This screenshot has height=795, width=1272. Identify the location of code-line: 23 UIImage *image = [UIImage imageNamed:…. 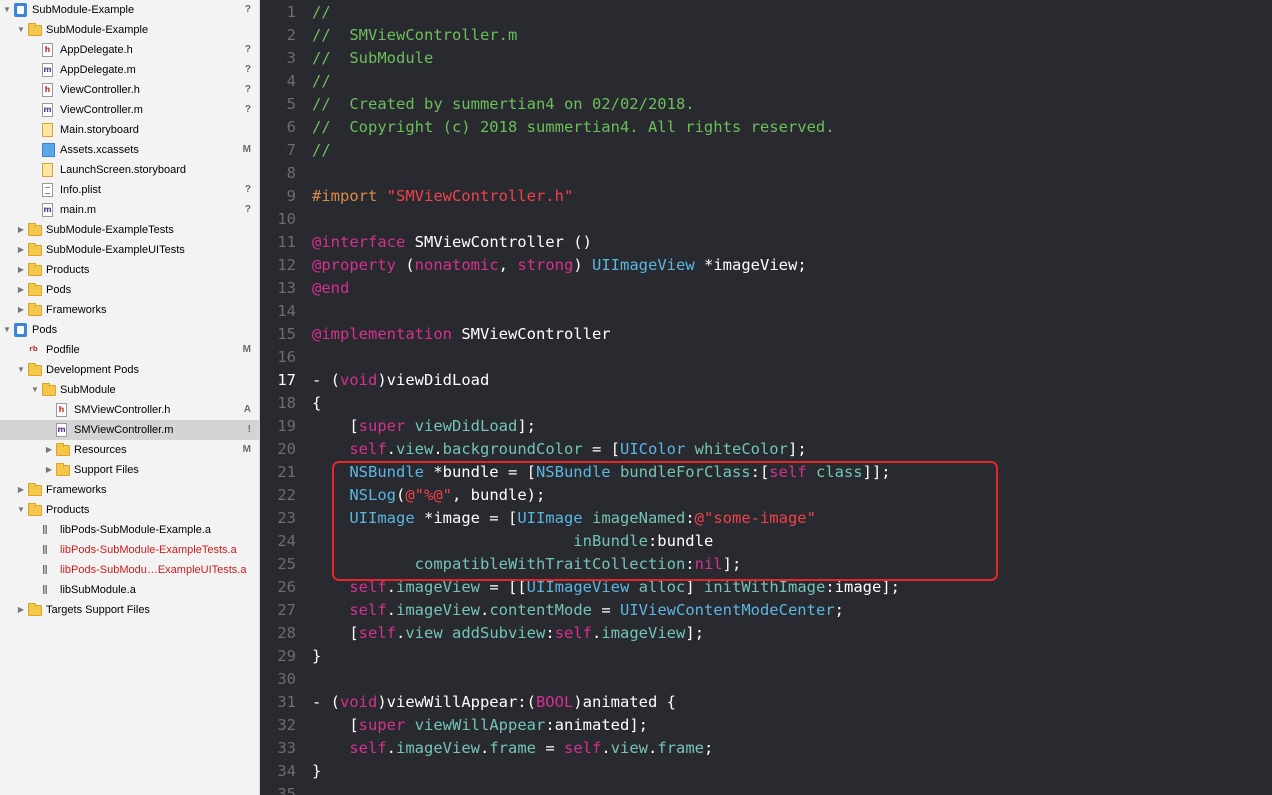
(766, 518).